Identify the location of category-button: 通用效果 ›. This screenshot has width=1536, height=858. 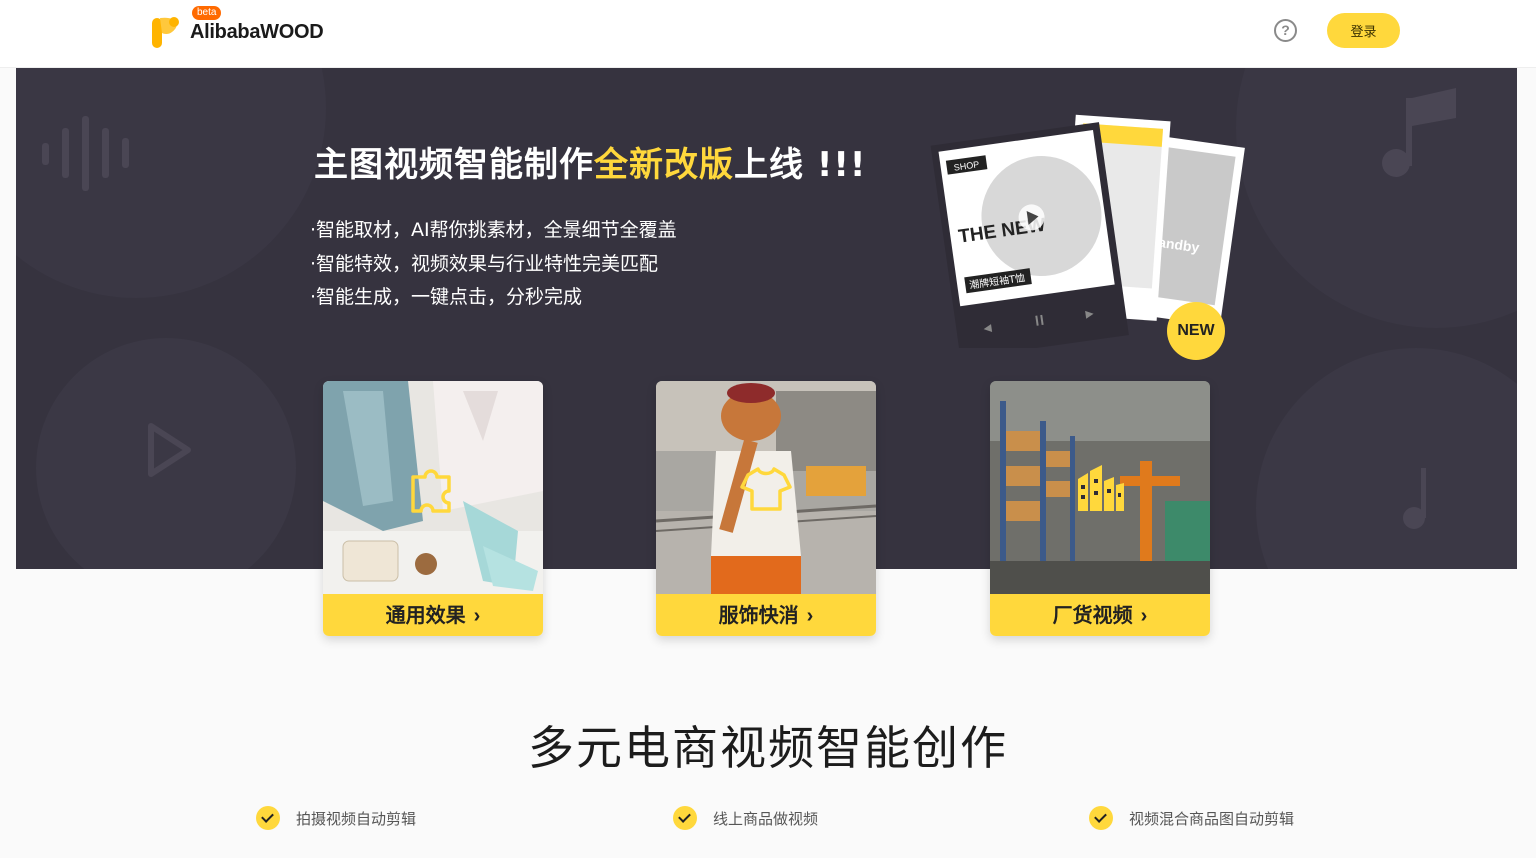
(433, 615).